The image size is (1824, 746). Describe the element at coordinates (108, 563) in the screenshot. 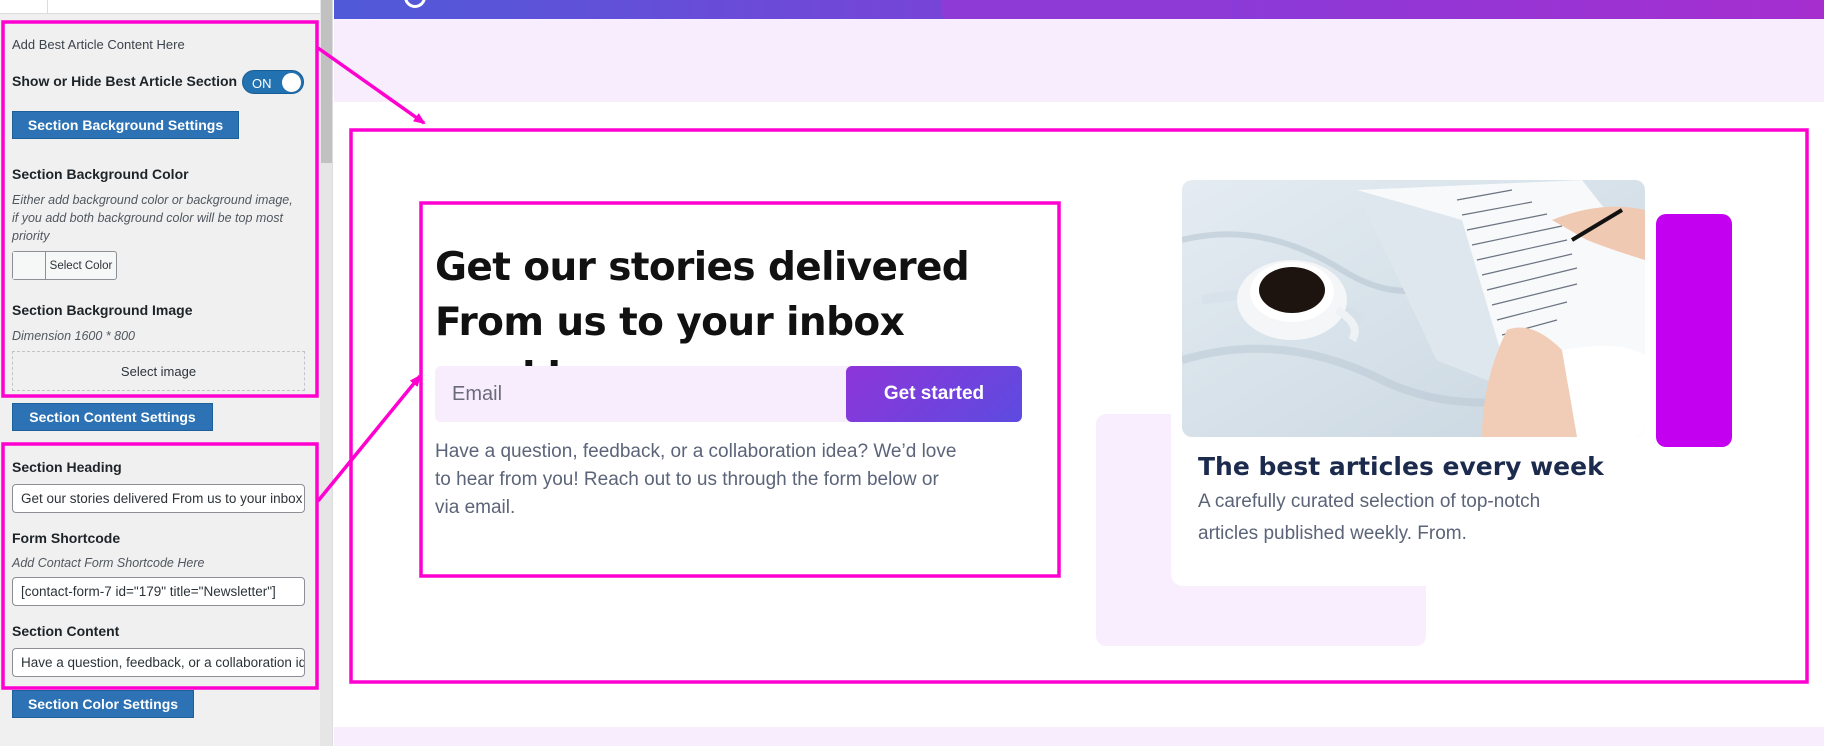

I see `form-shortcode-hint: Add Contact Form Shortcode Here` at that location.